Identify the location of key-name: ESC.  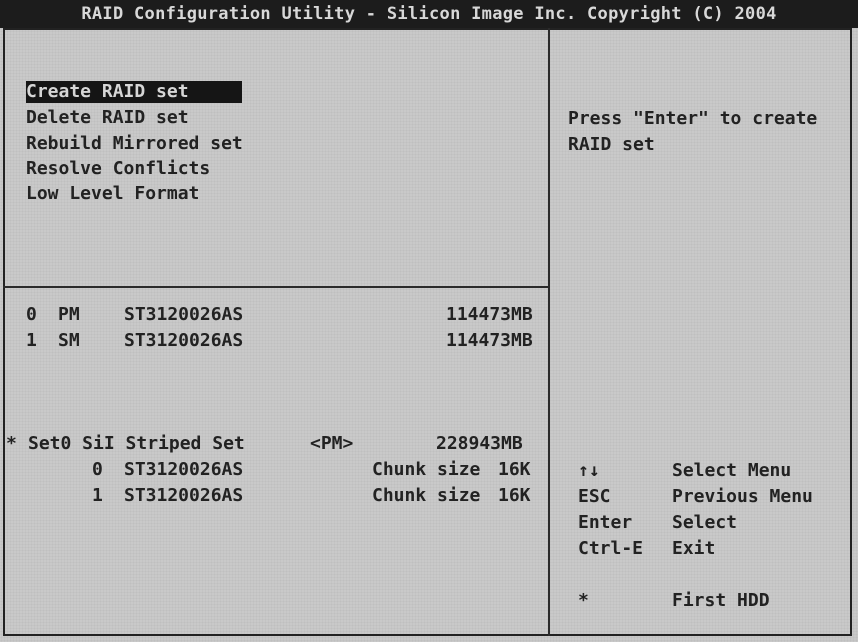
(594, 496).